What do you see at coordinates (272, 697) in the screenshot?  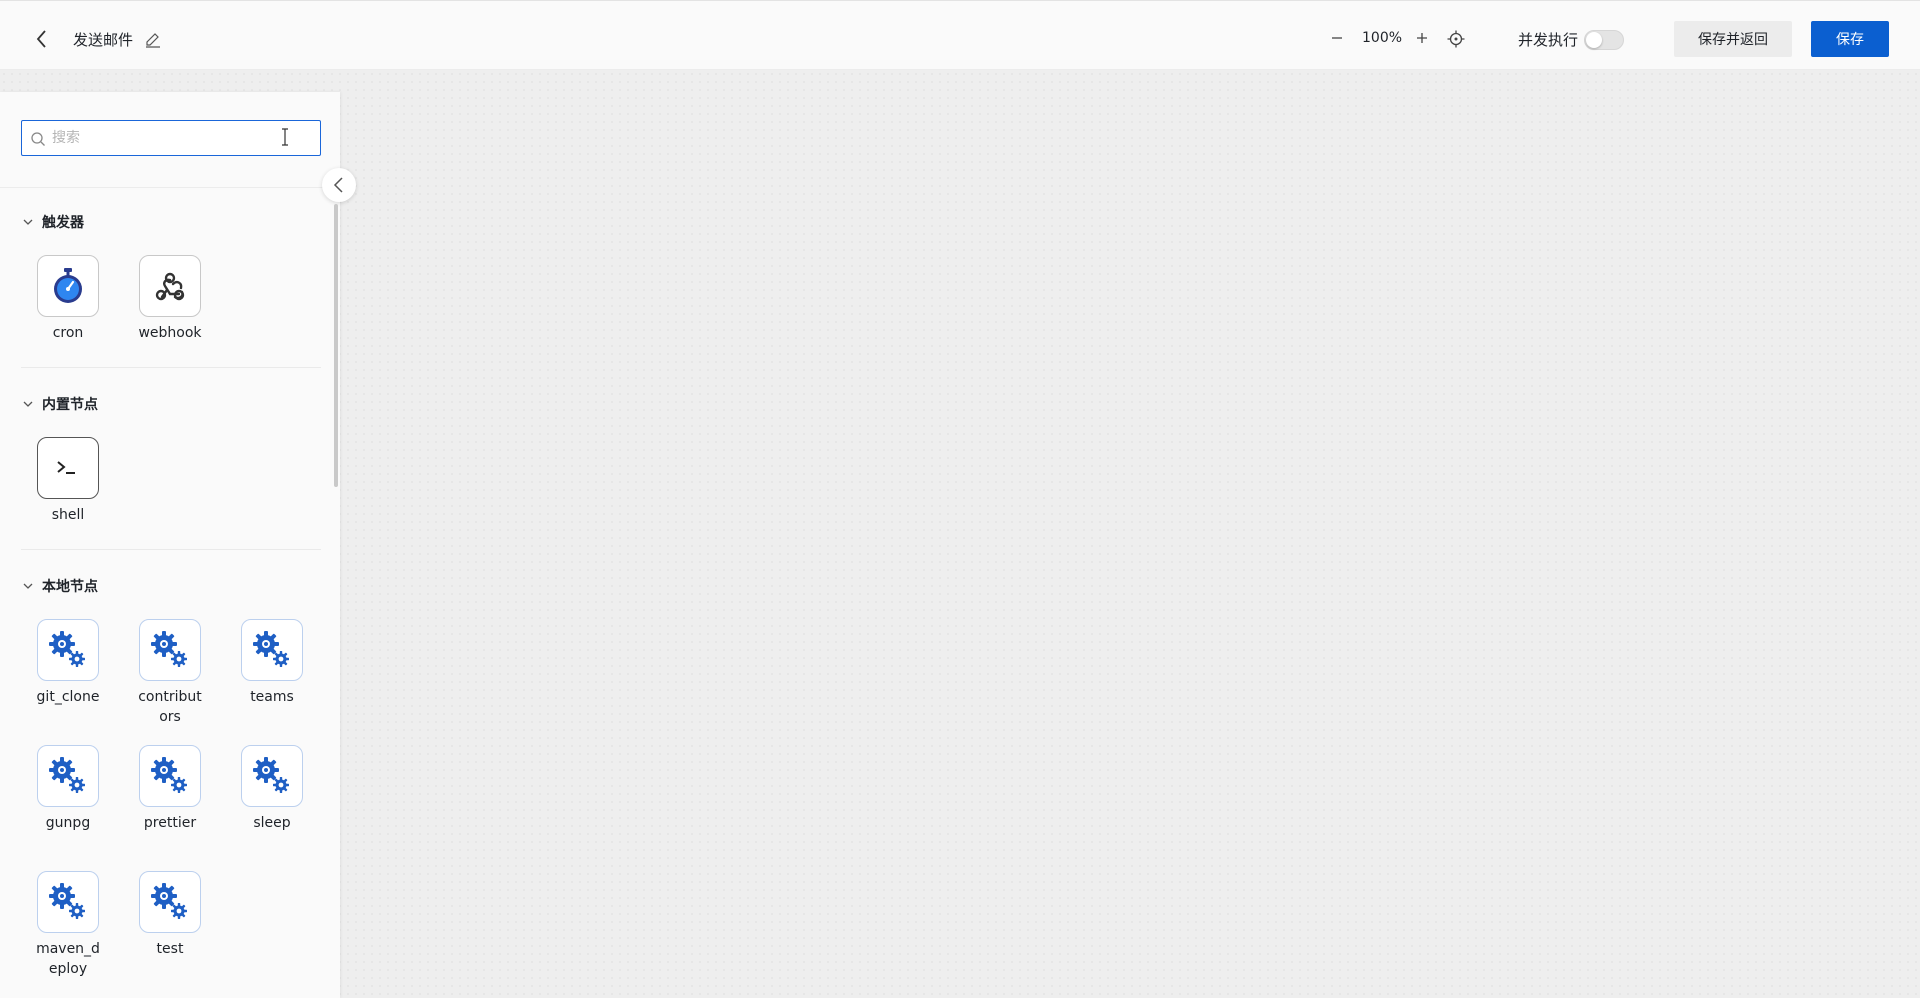 I see `node-label: teams` at bounding box center [272, 697].